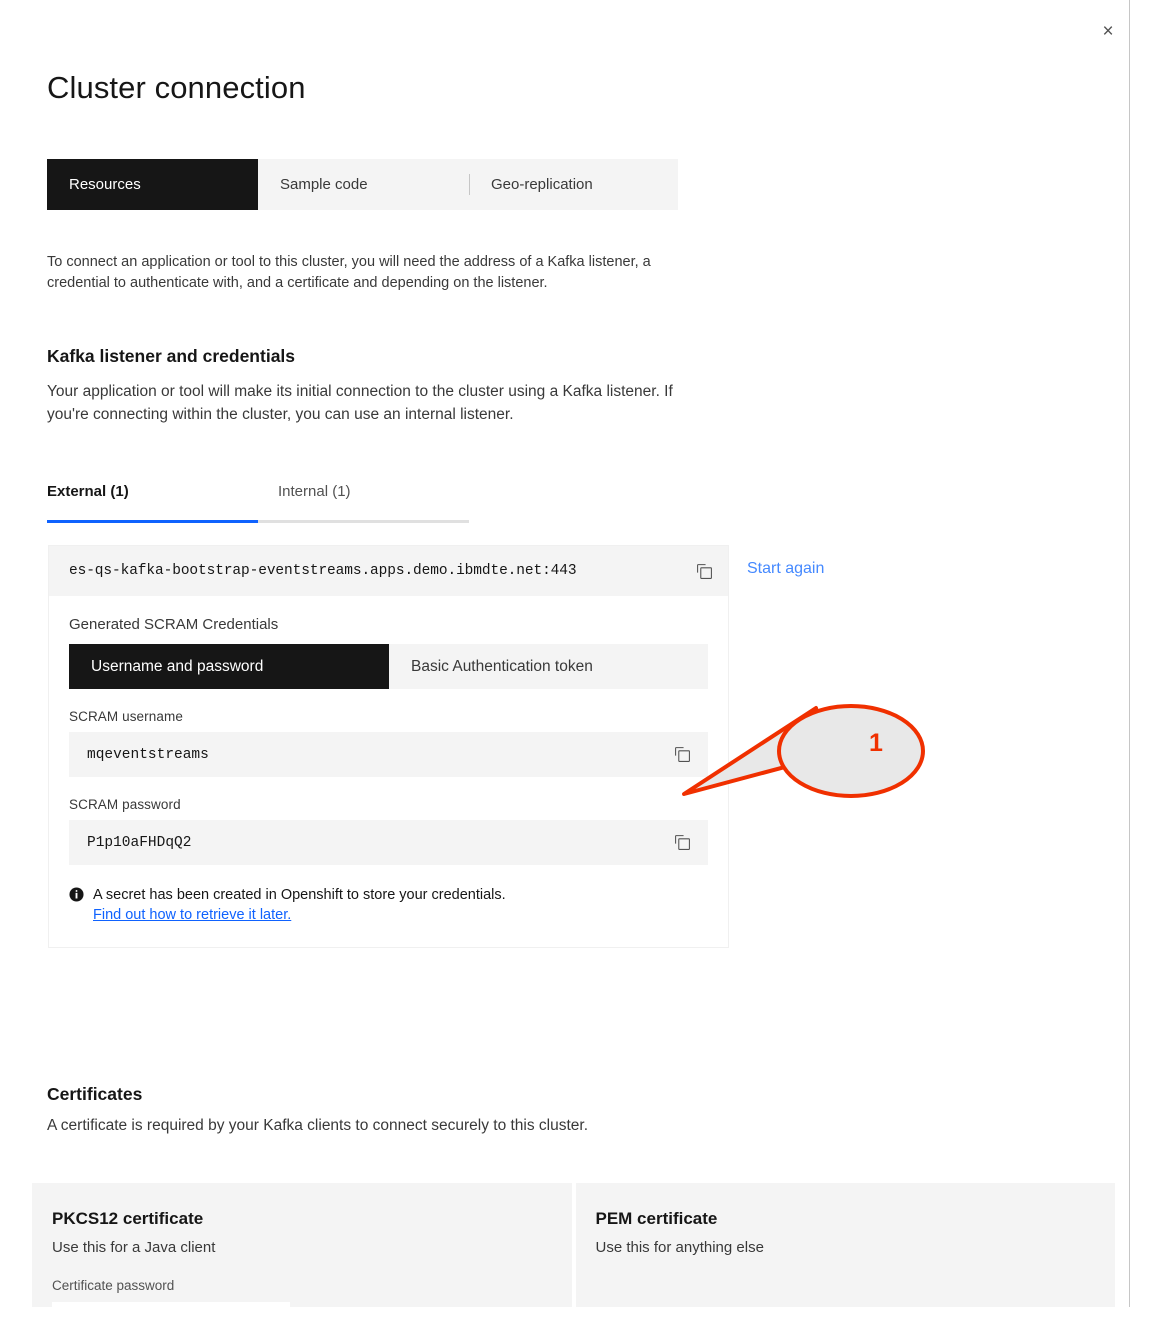  I want to click on tab-sample-code: Sample code, so click(363, 184).